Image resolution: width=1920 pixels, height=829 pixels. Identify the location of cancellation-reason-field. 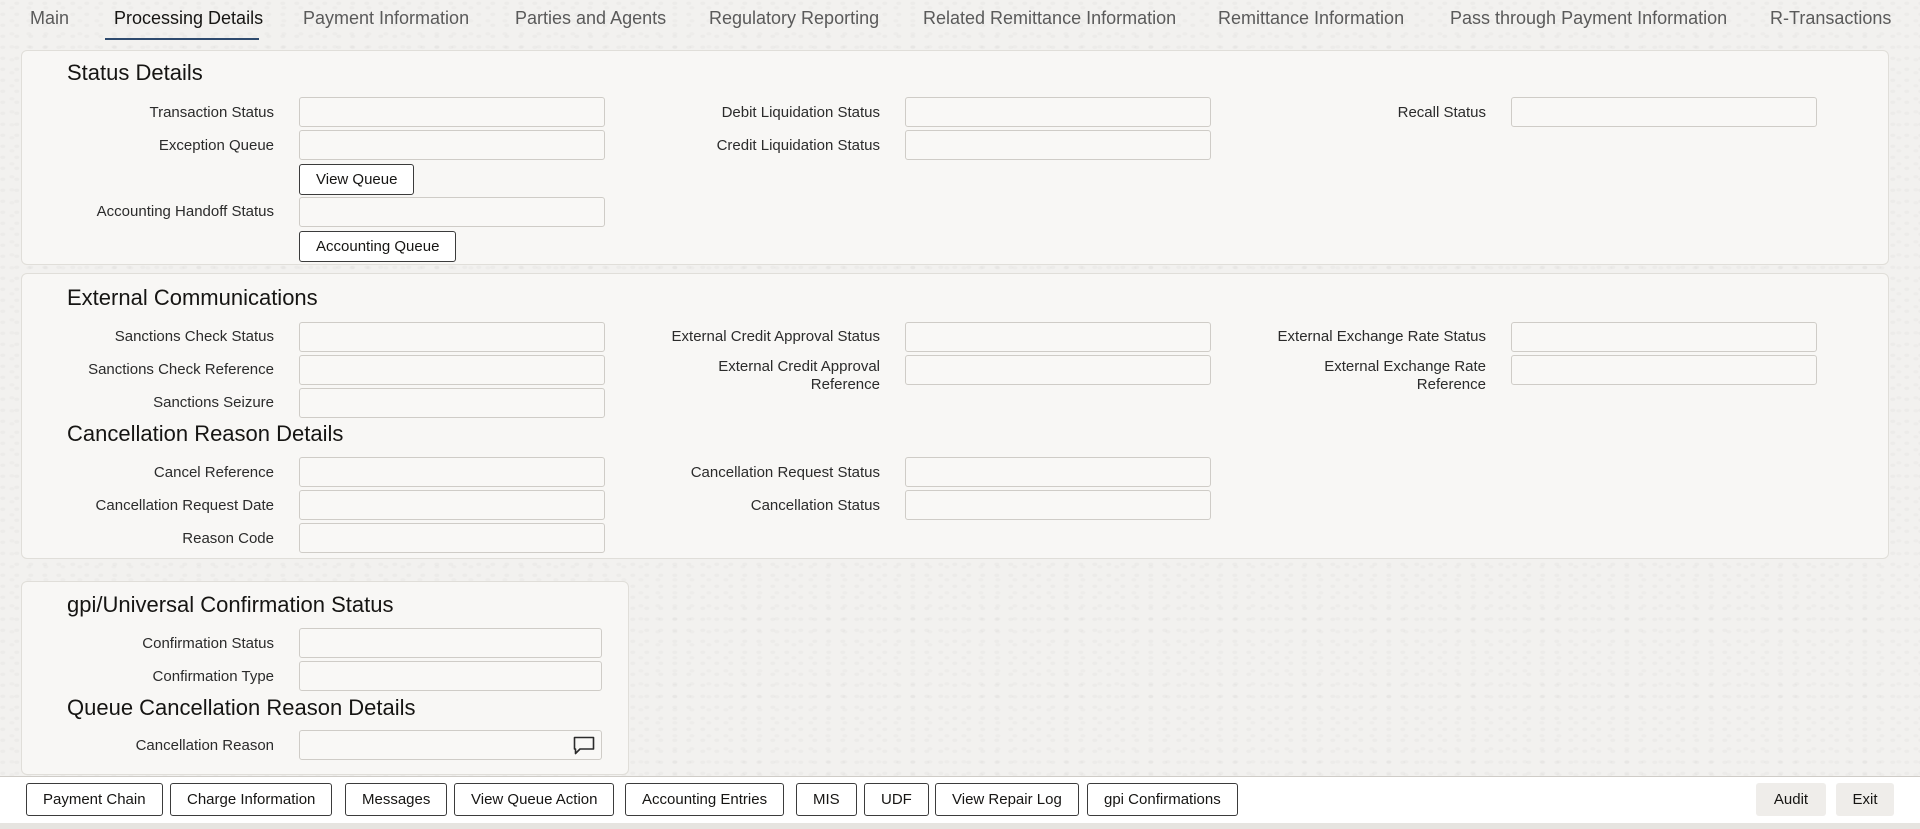
(450, 745).